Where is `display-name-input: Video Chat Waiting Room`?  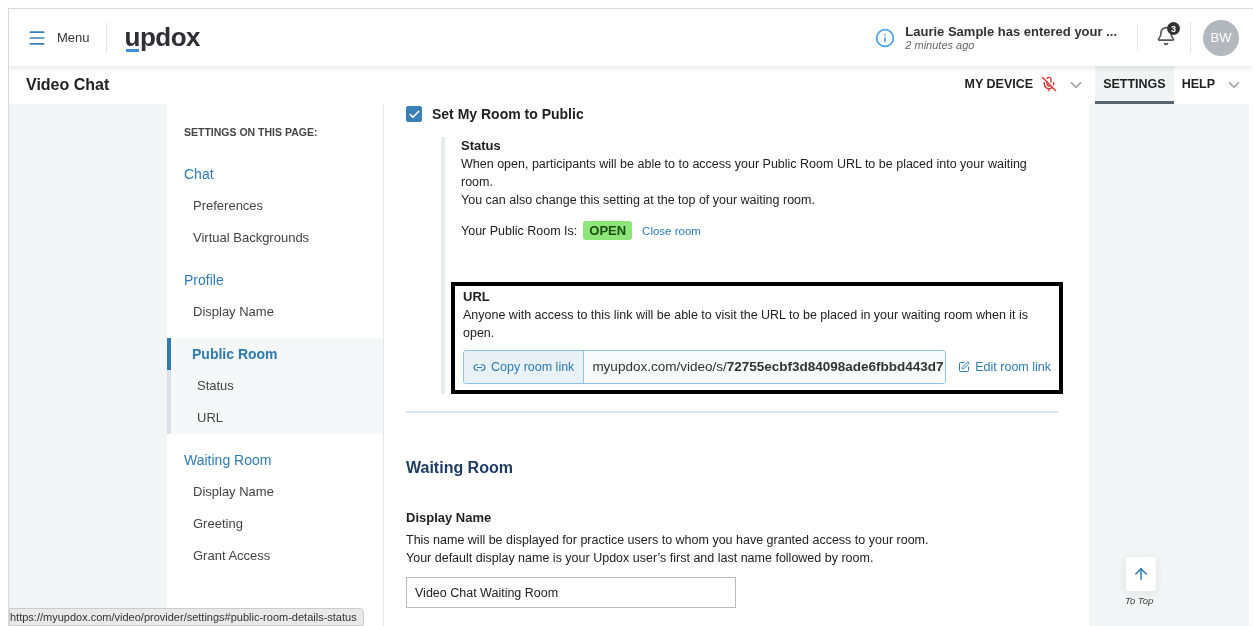
display-name-input: Video Chat Waiting Room is located at coordinates (571, 592).